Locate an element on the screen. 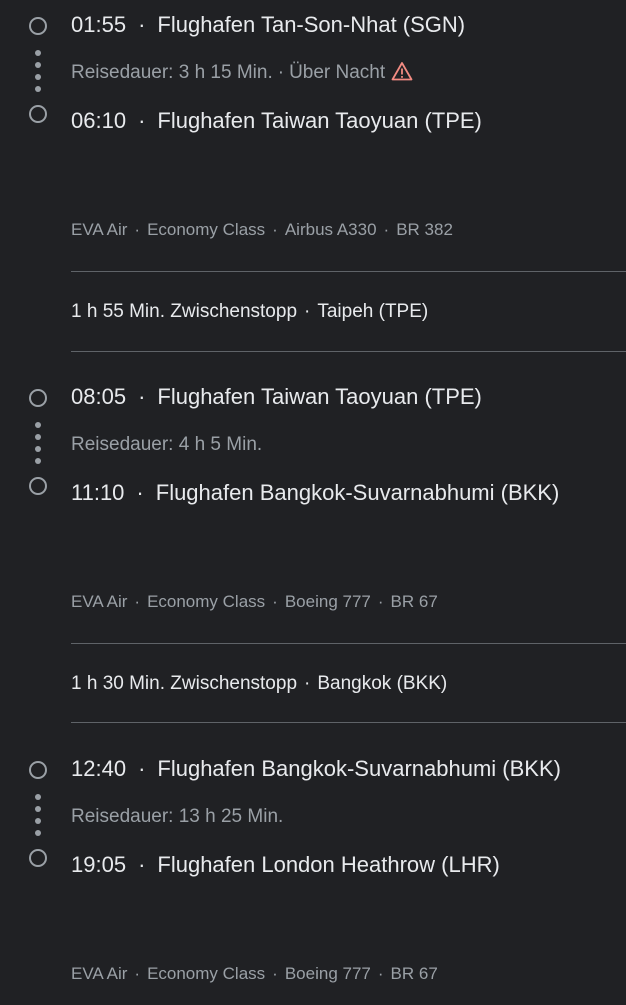 Image resolution: width=626 pixels, height=1005 pixels. layover-place: Taipeh (TPE) is located at coordinates (373, 311).